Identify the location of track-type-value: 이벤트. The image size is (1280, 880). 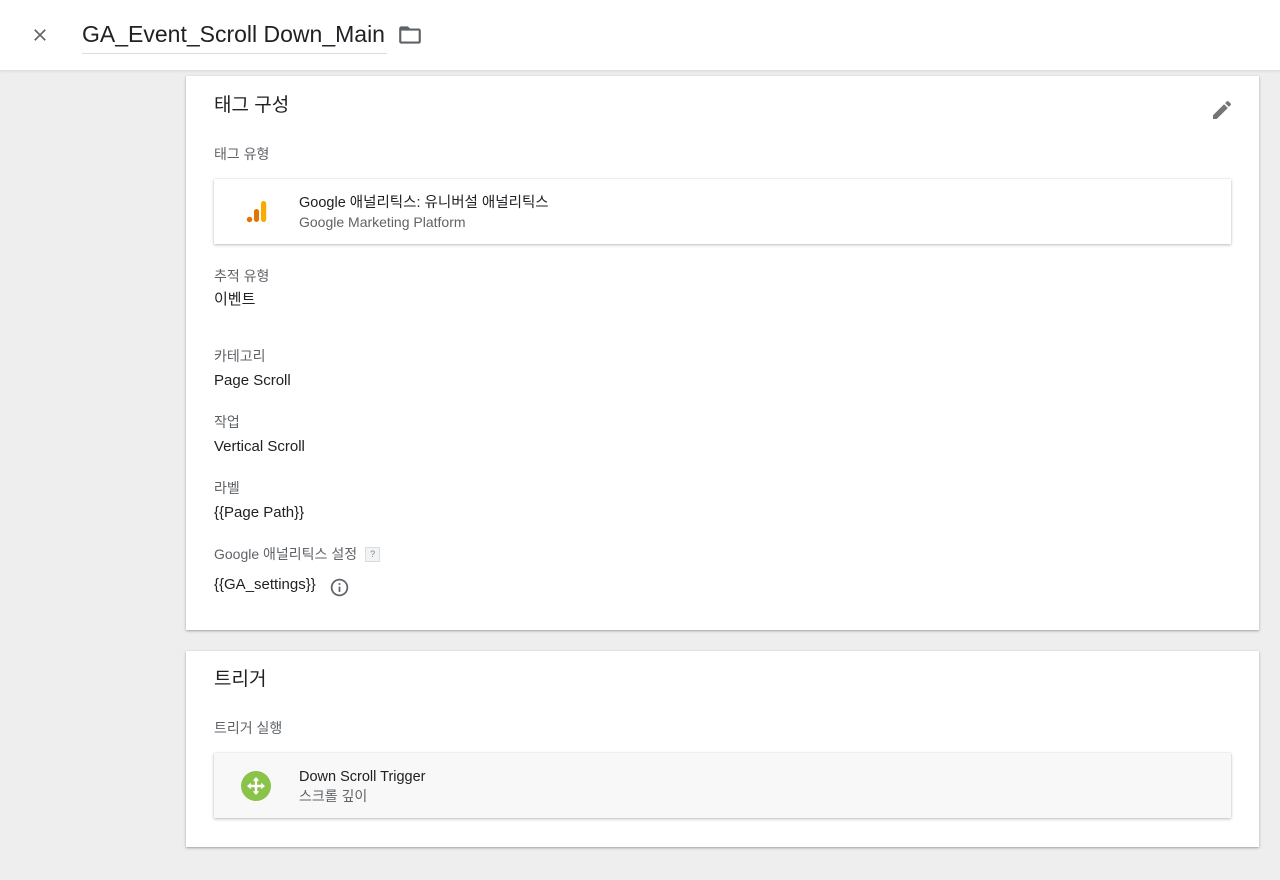
(235, 299).